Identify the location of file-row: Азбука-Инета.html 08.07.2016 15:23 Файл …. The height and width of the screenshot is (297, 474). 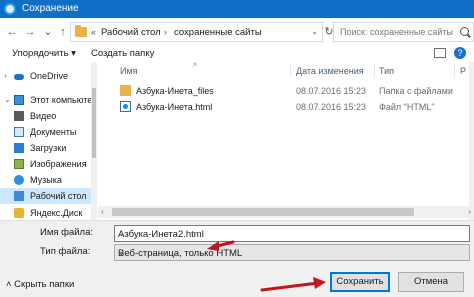
(286, 107).